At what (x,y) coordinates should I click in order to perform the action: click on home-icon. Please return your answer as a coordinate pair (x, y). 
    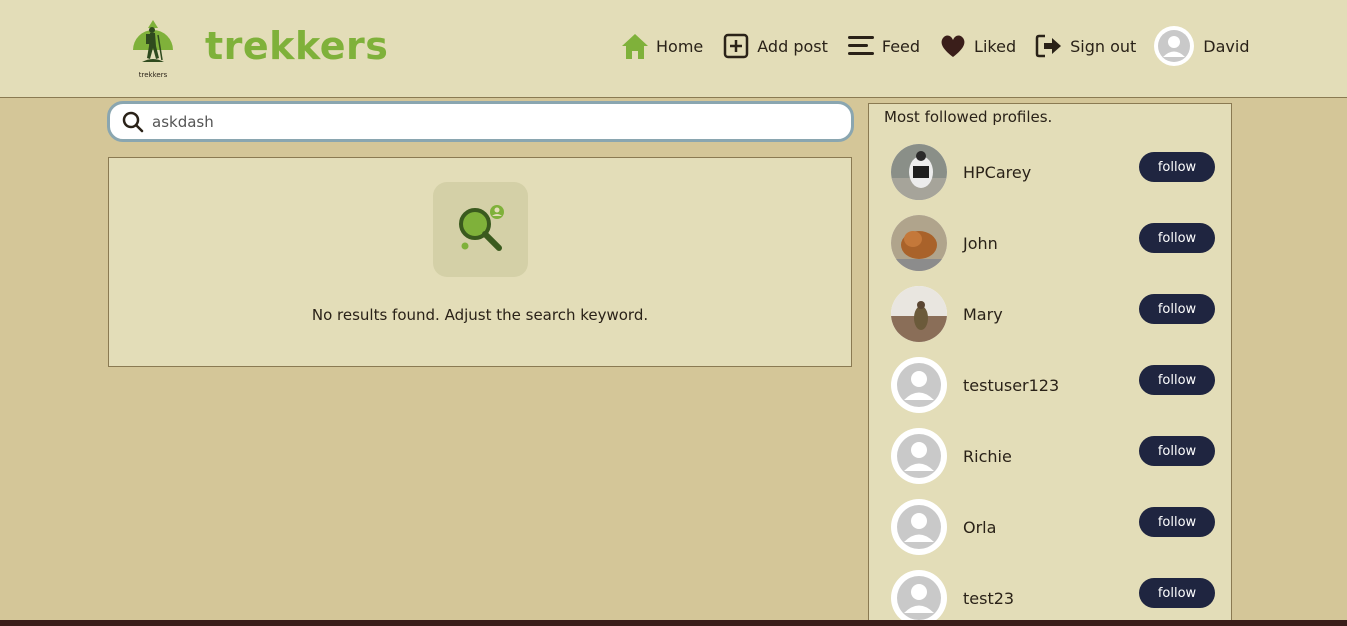
    Looking at the image, I should click on (635, 46).